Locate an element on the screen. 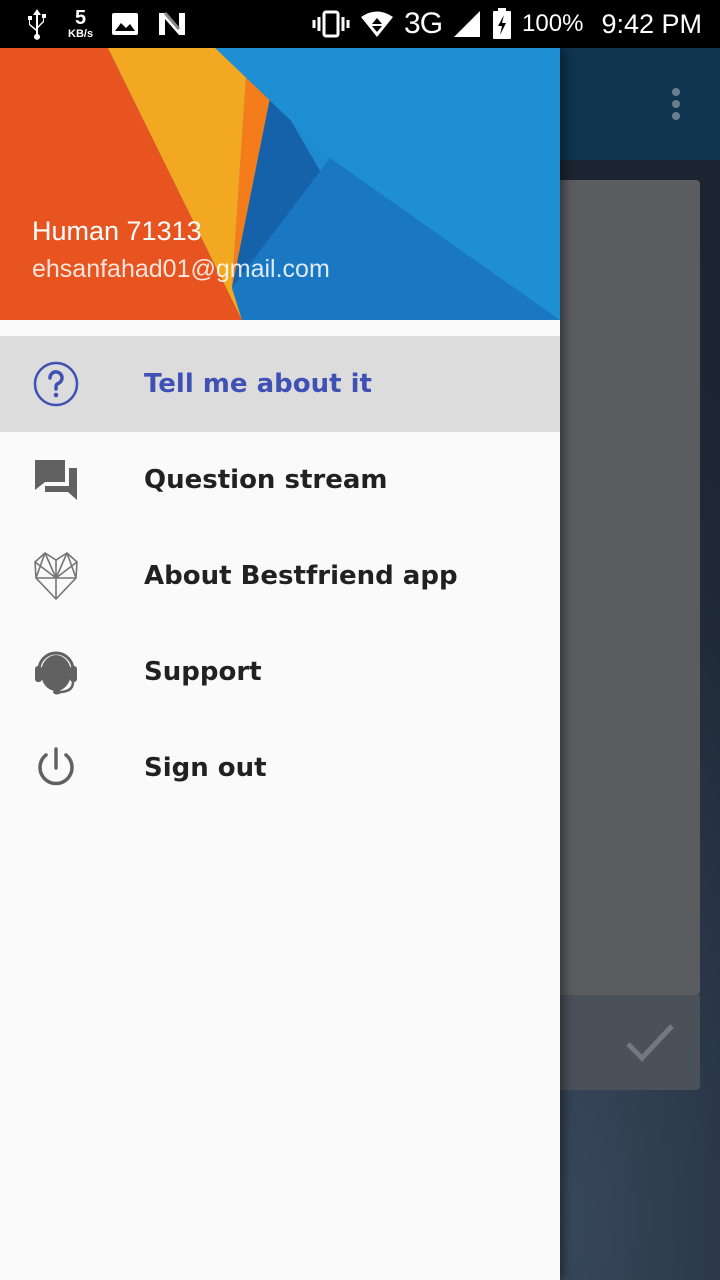  usb-icon is located at coordinates (37, 24).